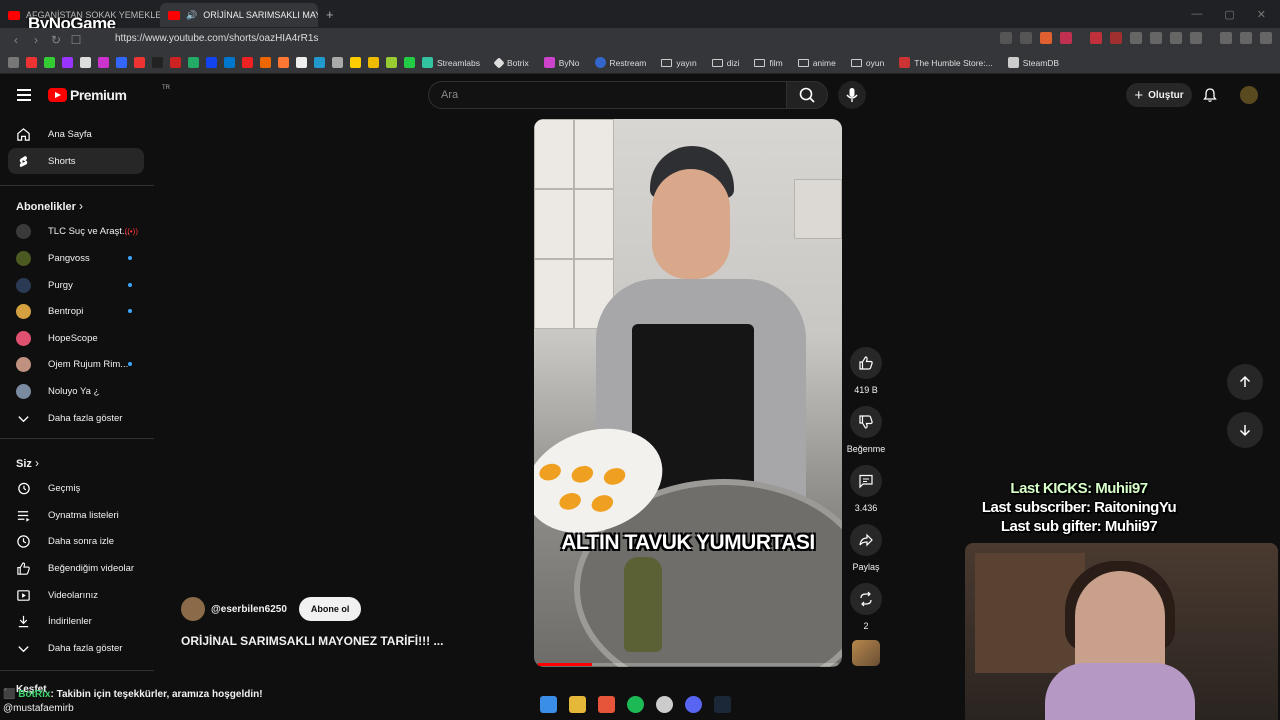  What do you see at coordinates (1226, 38) in the screenshot?
I see `media-icon` at bounding box center [1226, 38].